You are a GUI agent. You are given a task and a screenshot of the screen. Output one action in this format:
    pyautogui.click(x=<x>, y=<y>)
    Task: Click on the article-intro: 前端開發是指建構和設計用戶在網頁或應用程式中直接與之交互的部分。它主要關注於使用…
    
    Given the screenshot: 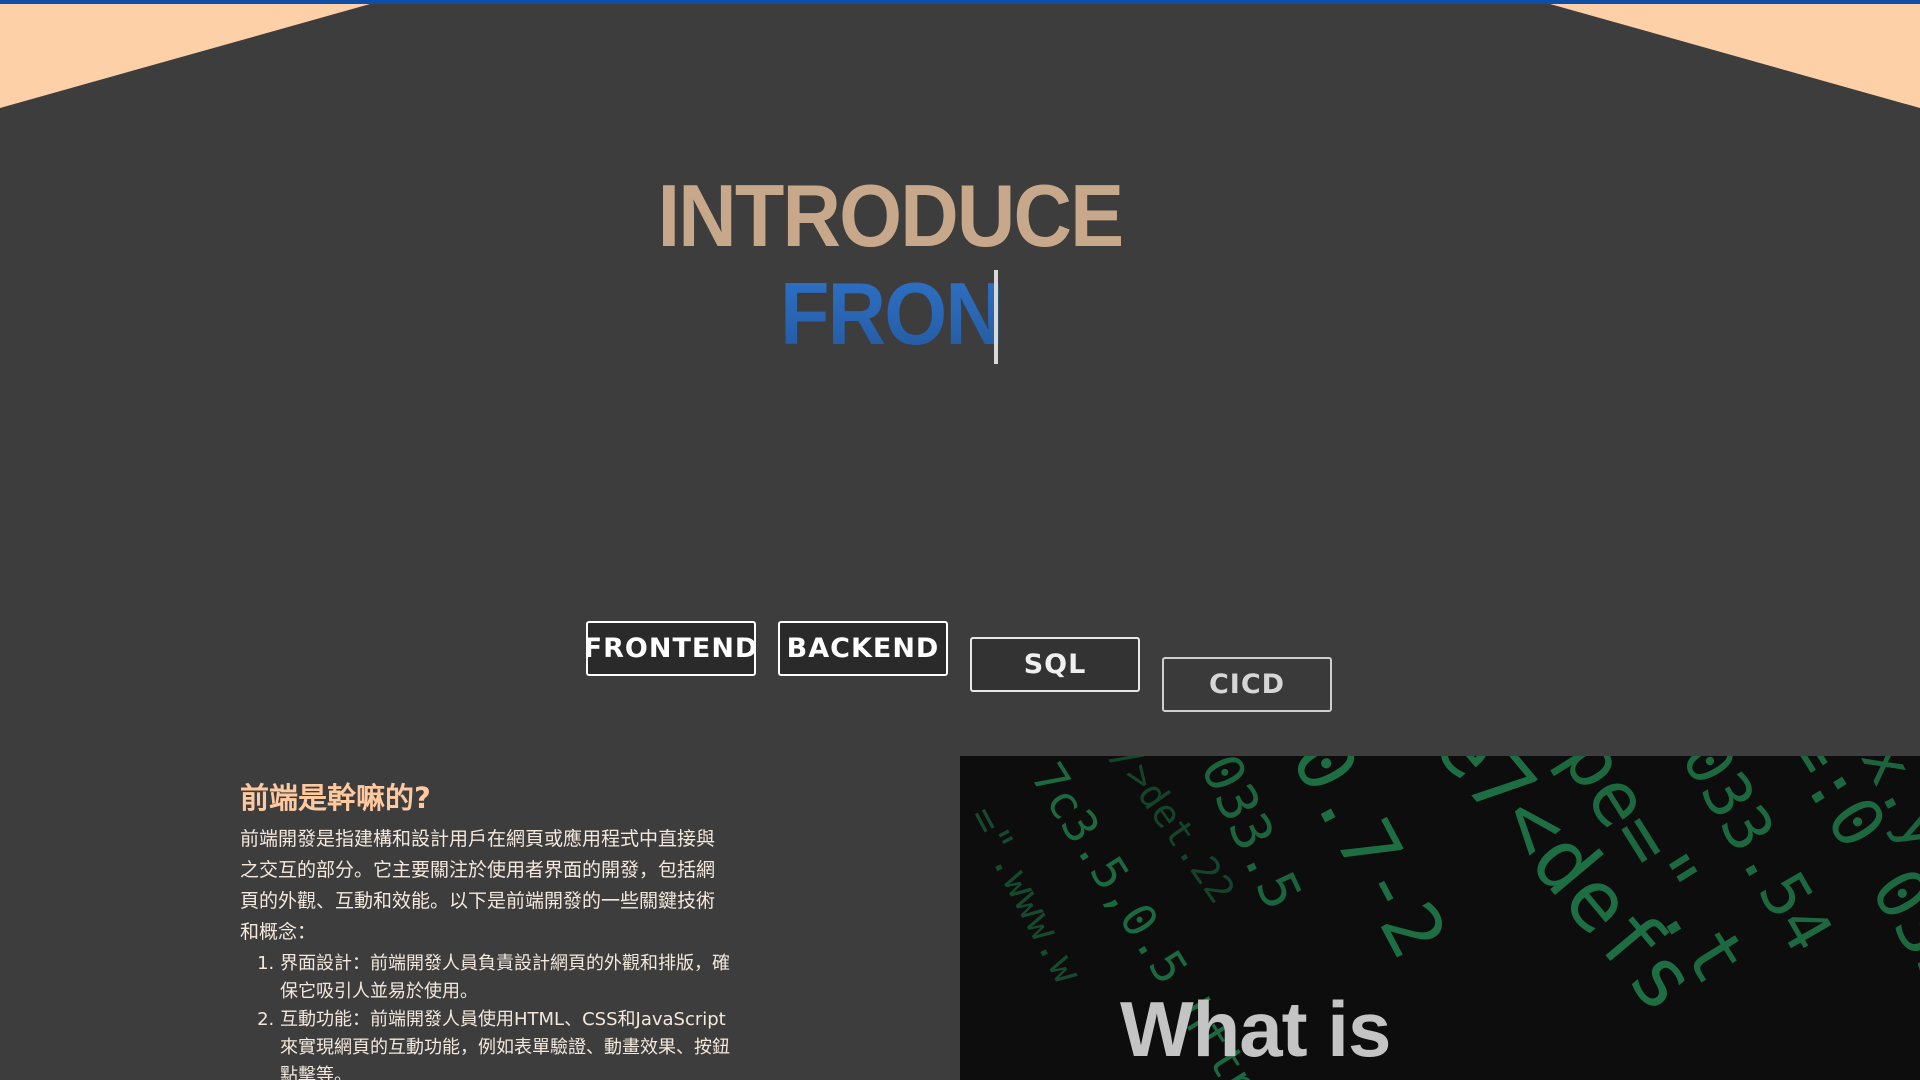 What is the action you would take?
    pyautogui.click(x=478, y=885)
    